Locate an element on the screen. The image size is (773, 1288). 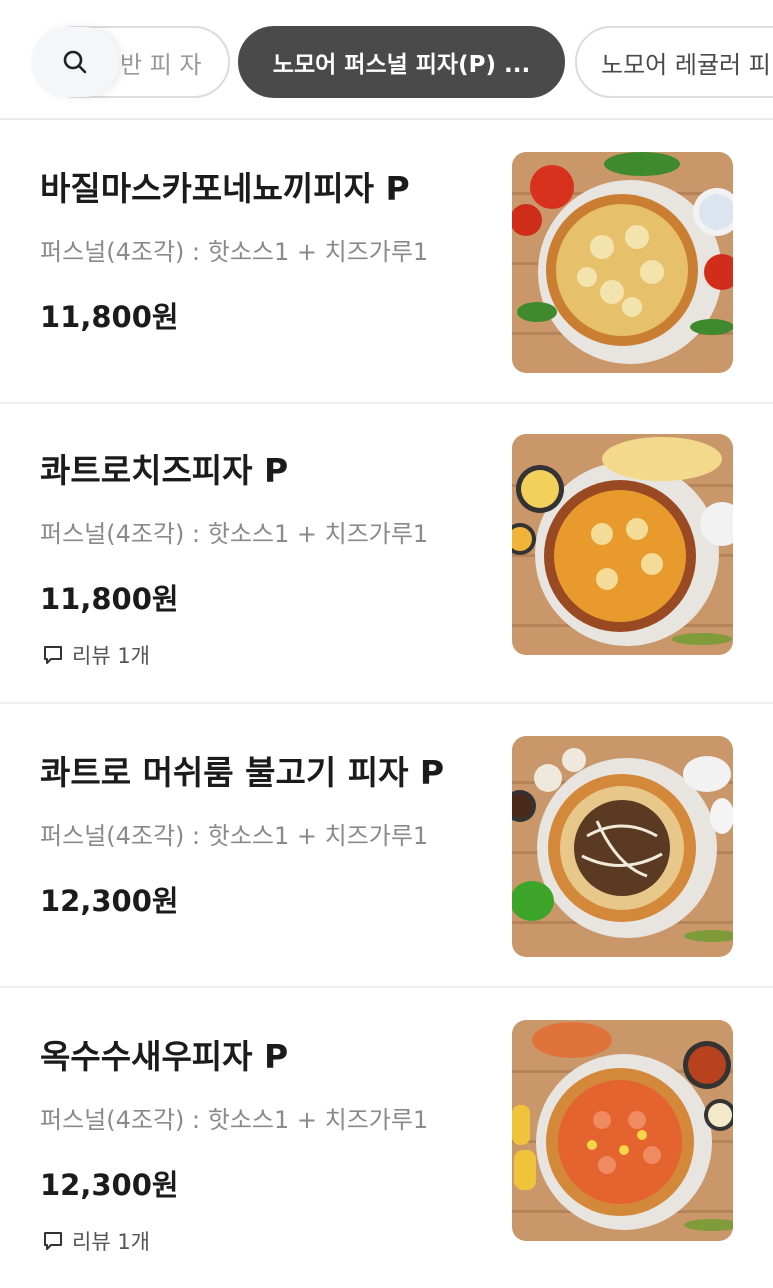
menu-item-name: 바질마스카포네뇨끼피자 P is located at coordinates (225, 188).